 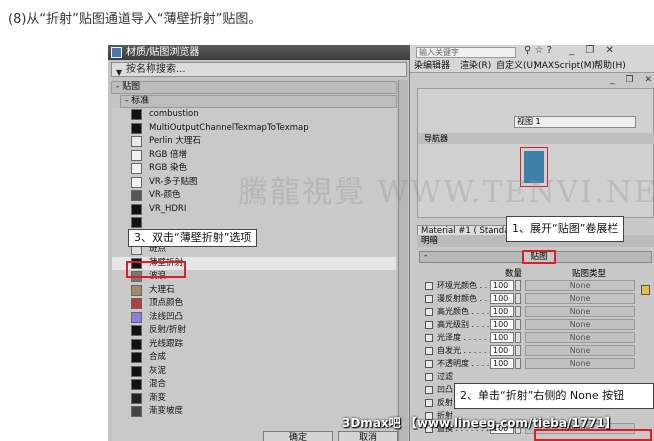 What do you see at coordinates (174, 114) in the screenshot?
I see `map-list-item-label: combustion` at bounding box center [174, 114].